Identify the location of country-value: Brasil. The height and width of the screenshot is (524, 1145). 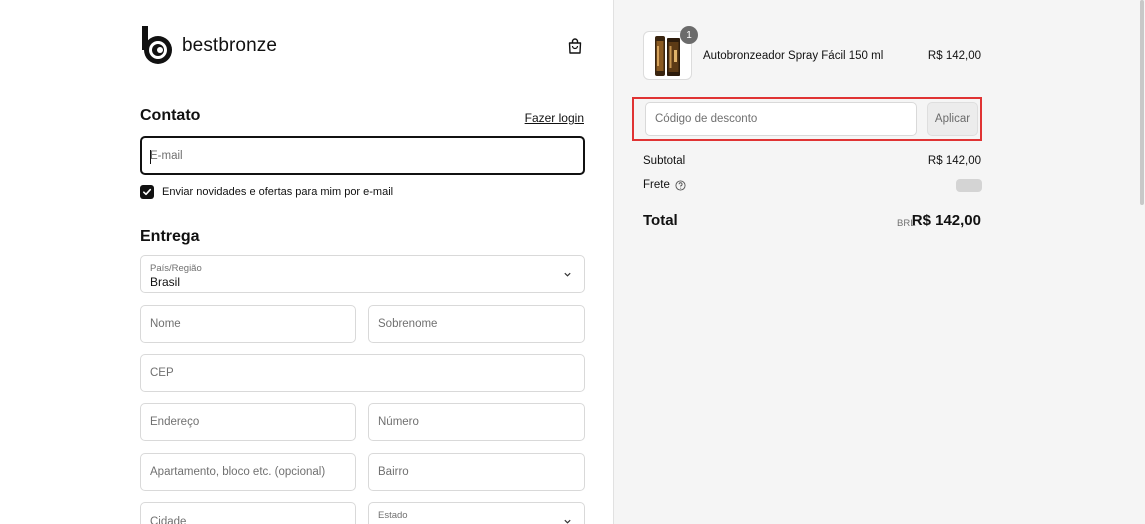
(165, 282).